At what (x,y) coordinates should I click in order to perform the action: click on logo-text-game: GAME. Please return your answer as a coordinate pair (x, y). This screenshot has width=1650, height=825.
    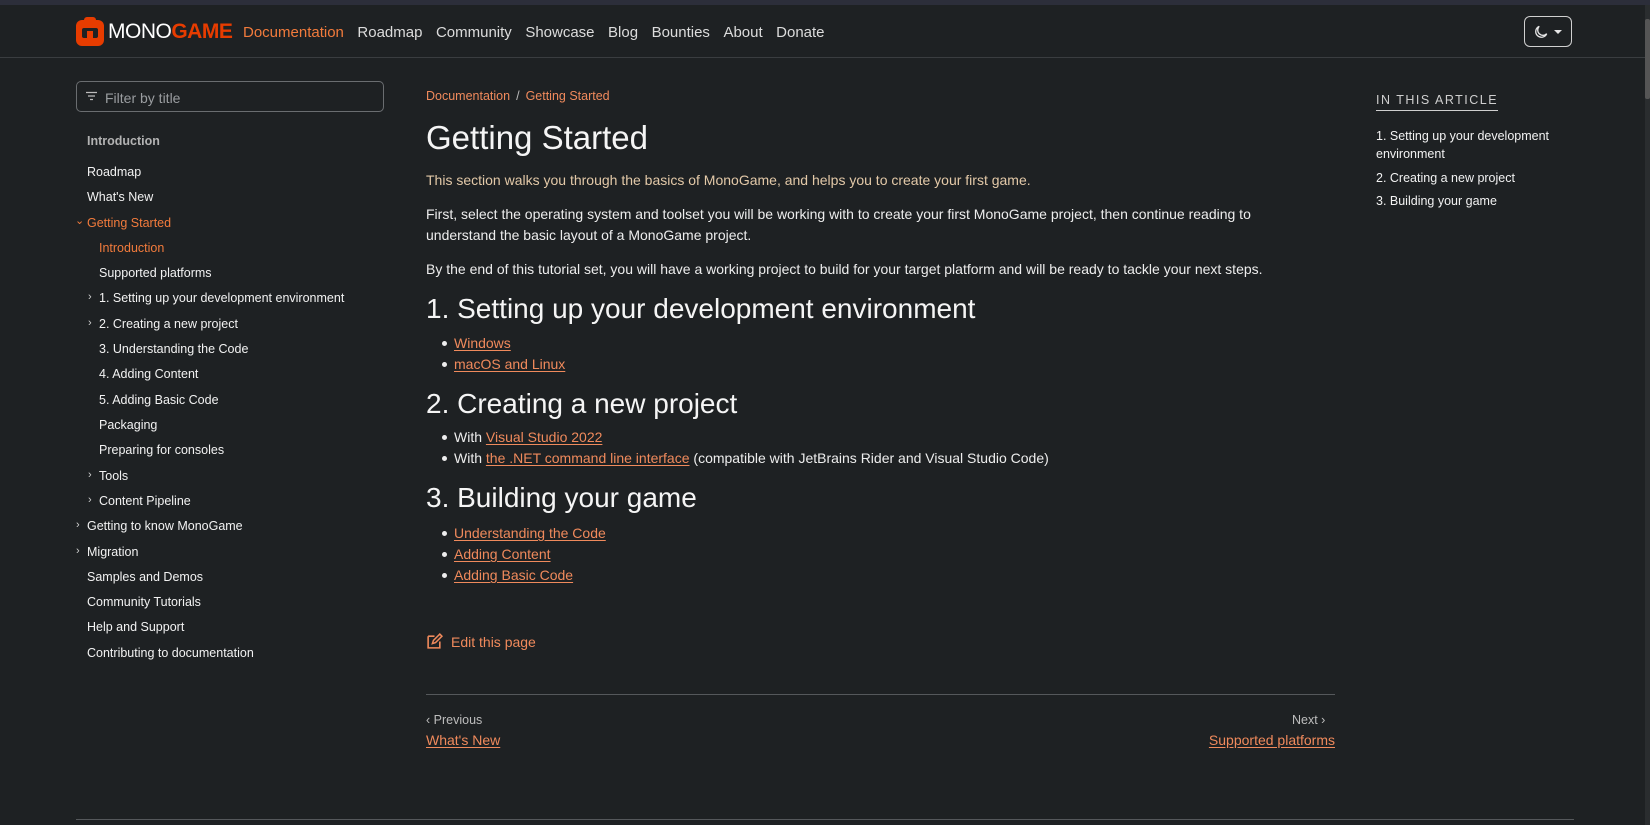
    Looking at the image, I should click on (202, 31).